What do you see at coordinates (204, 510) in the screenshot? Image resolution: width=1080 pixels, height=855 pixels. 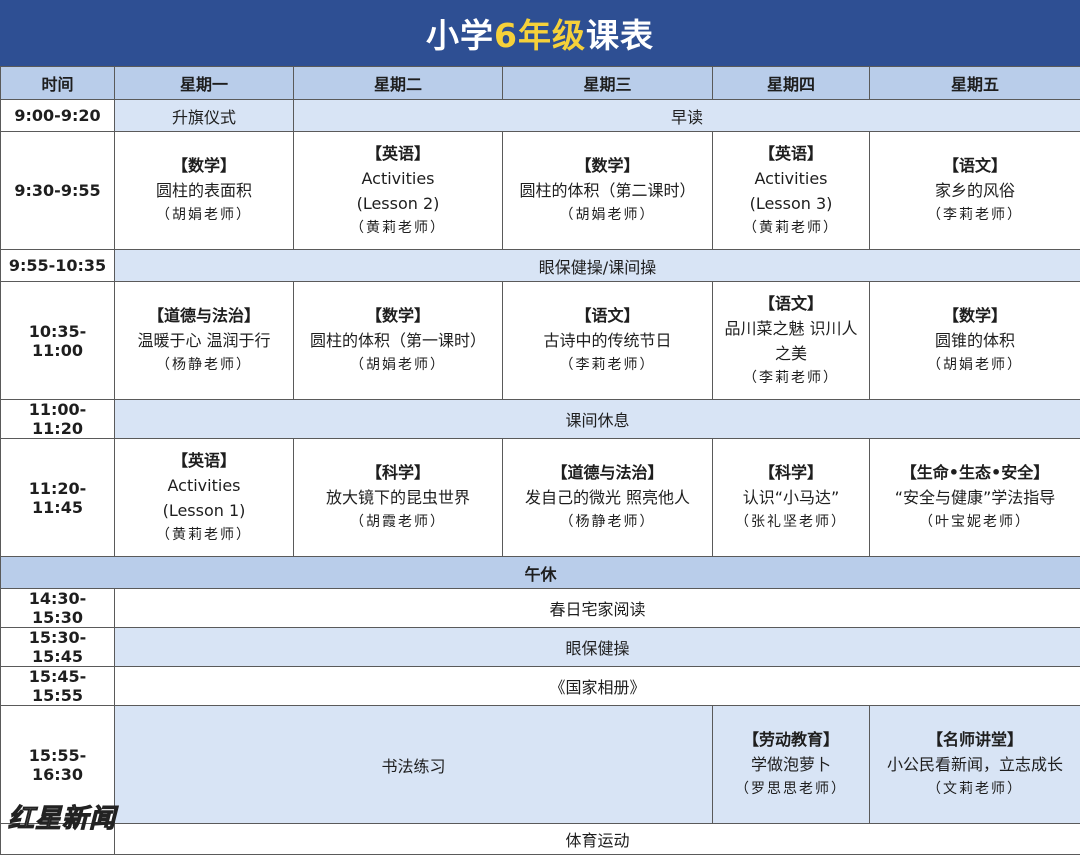 I see `lesson-topic: (Lesson 1)` at bounding box center [204, 510].